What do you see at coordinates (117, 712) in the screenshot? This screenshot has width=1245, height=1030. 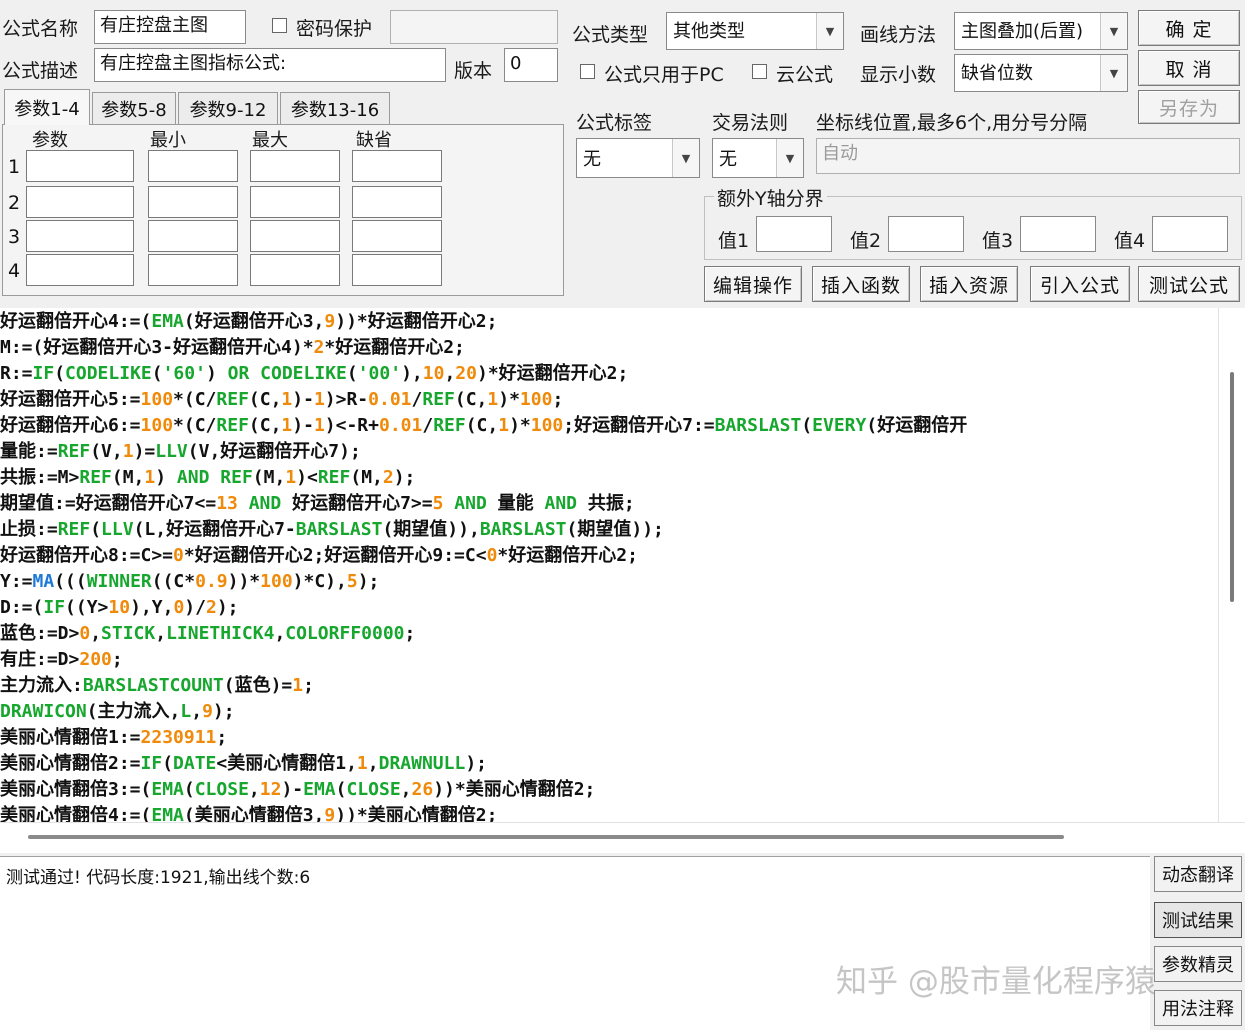 I see `code-line: DRAWICON(主力流入,L,9);` at bounding box center [117, 712].